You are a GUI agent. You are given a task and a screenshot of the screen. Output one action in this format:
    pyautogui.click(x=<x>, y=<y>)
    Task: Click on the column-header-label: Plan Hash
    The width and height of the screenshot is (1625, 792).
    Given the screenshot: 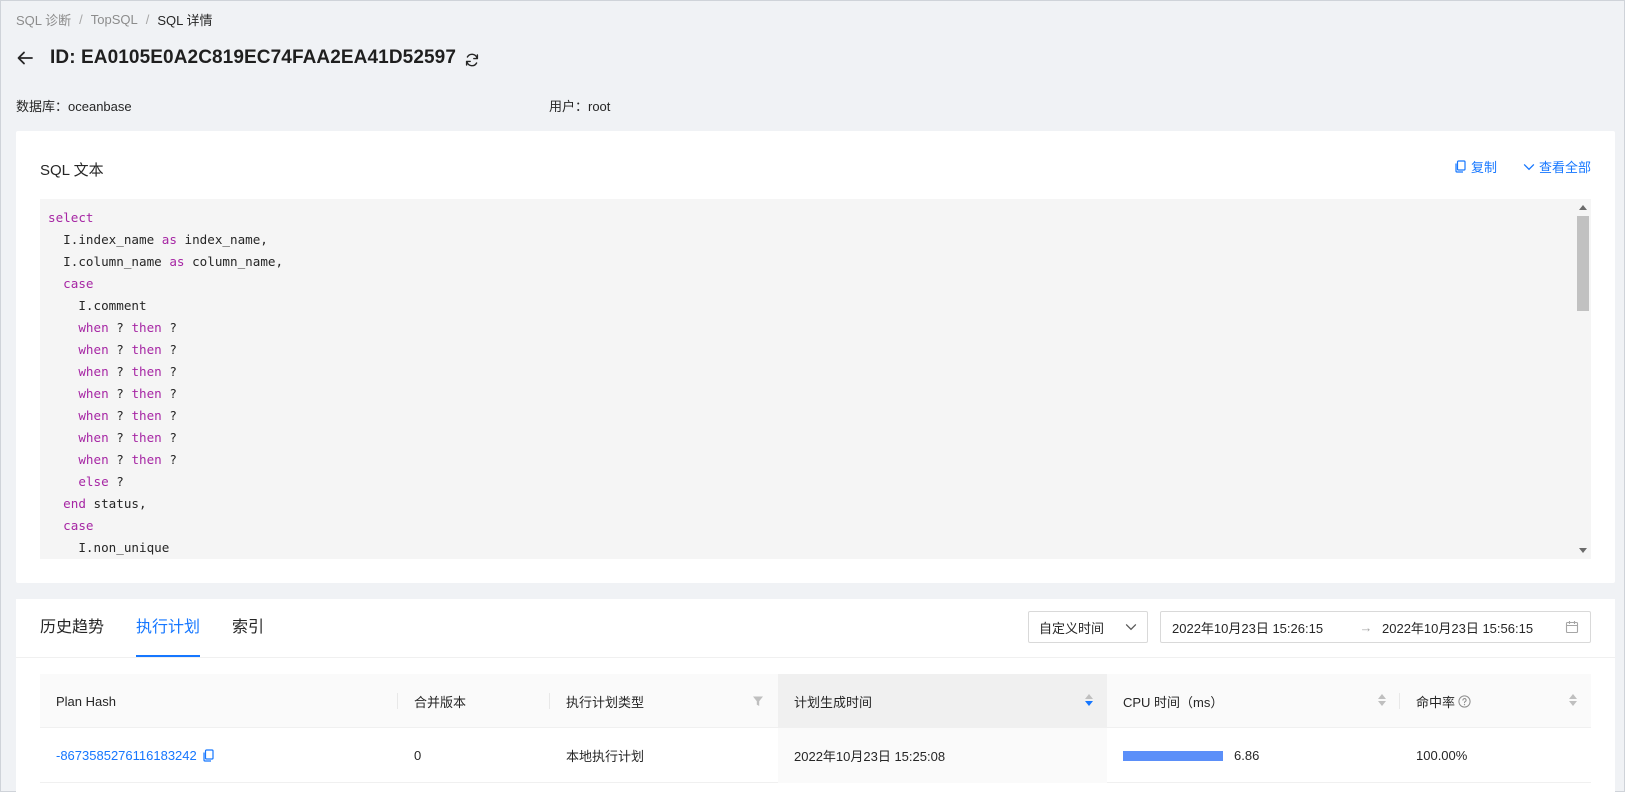 What is the action you would take?
    pyautogui.click(x=86, y=701)
    